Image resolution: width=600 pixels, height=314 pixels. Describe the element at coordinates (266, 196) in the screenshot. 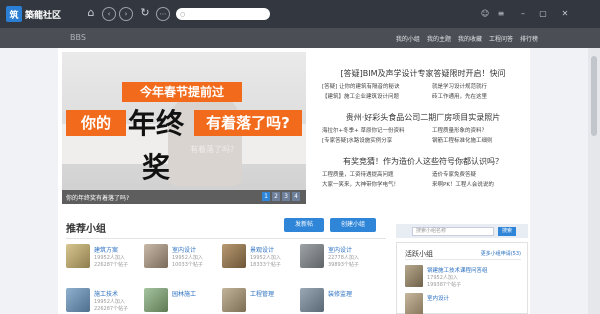

I see `banner-page-1: 1` at that location.